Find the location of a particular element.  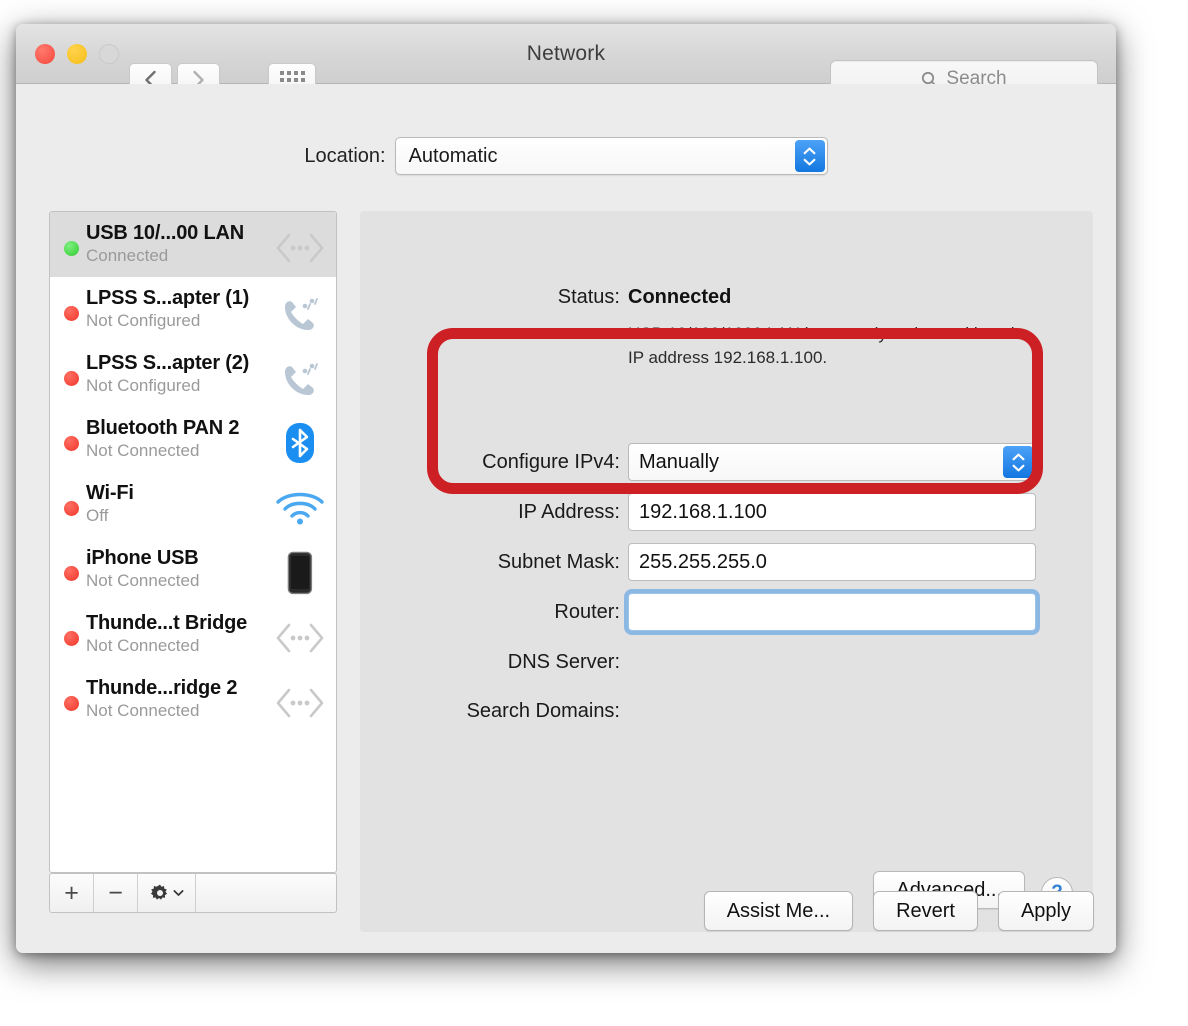

service-item-usb-lan: USB 10/...00 LAN Connected is located at coordinates (193, 244).